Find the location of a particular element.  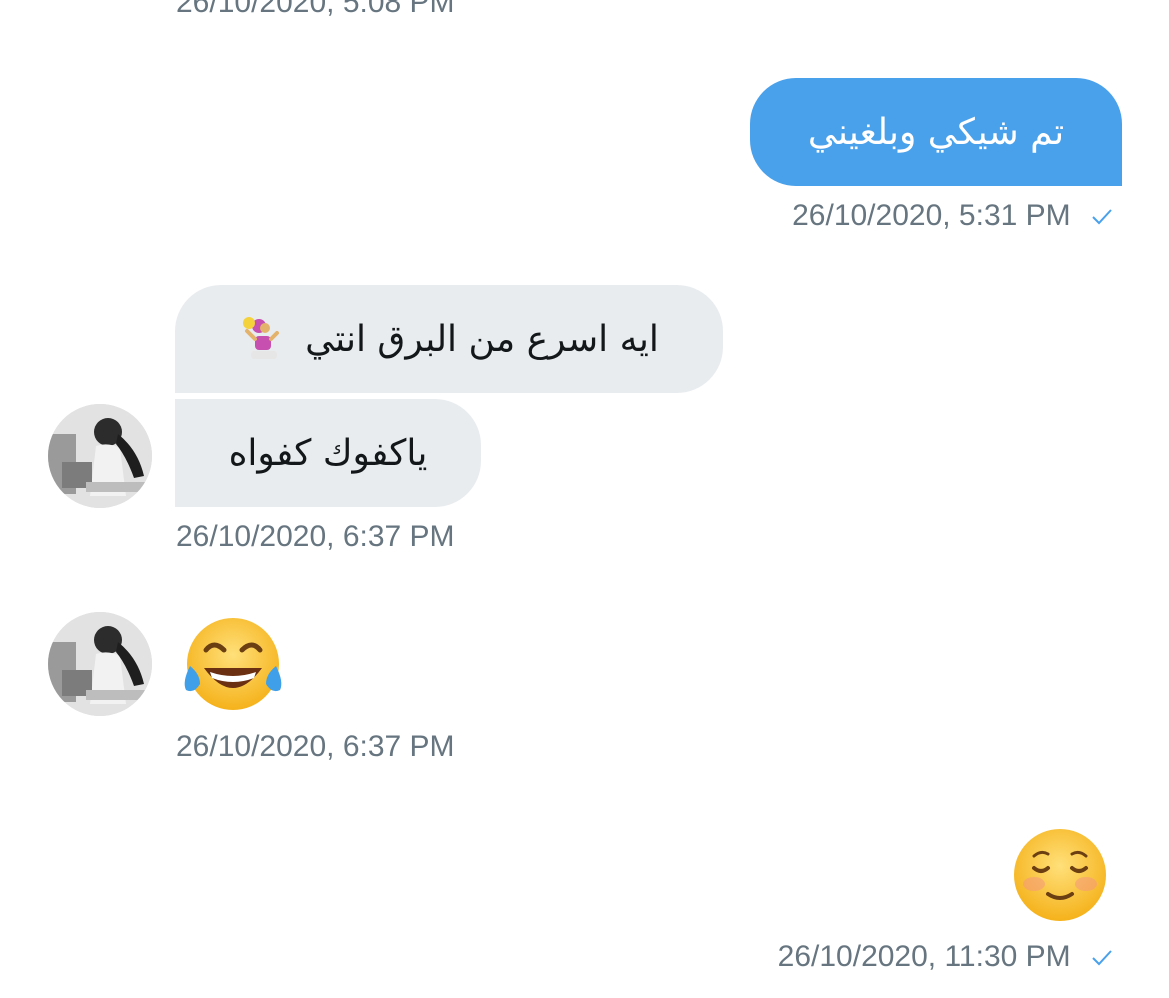

incoming-message-bubble: ايه اسرع من البرق انتي is located at coordinates (449, 339).